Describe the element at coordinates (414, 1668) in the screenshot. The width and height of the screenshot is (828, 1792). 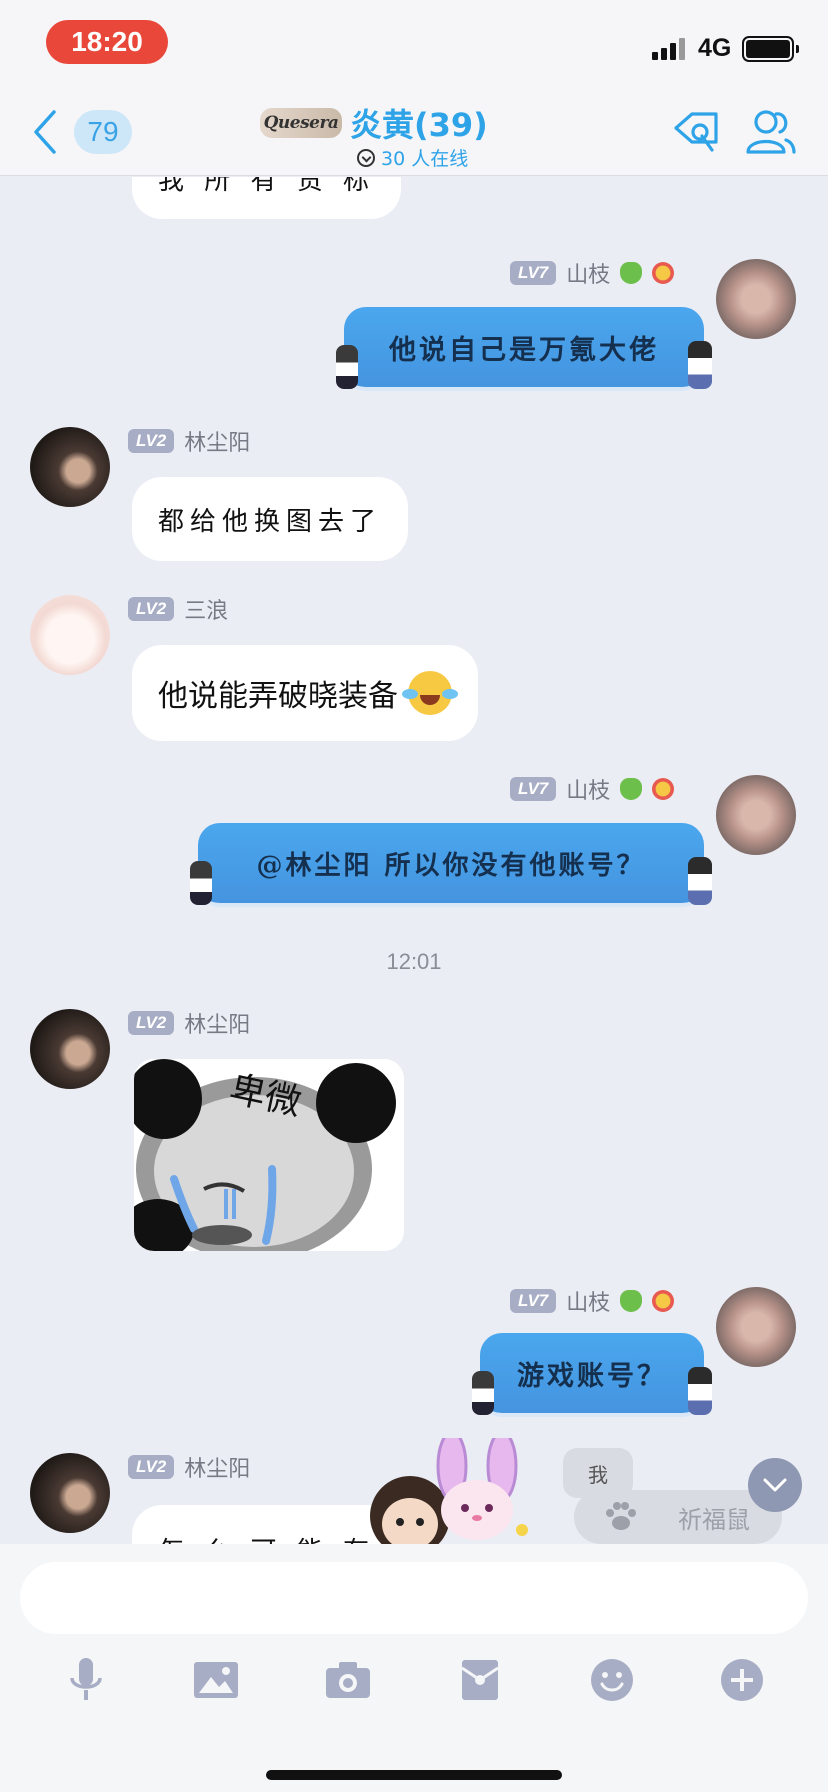
I see `composer` at that location.